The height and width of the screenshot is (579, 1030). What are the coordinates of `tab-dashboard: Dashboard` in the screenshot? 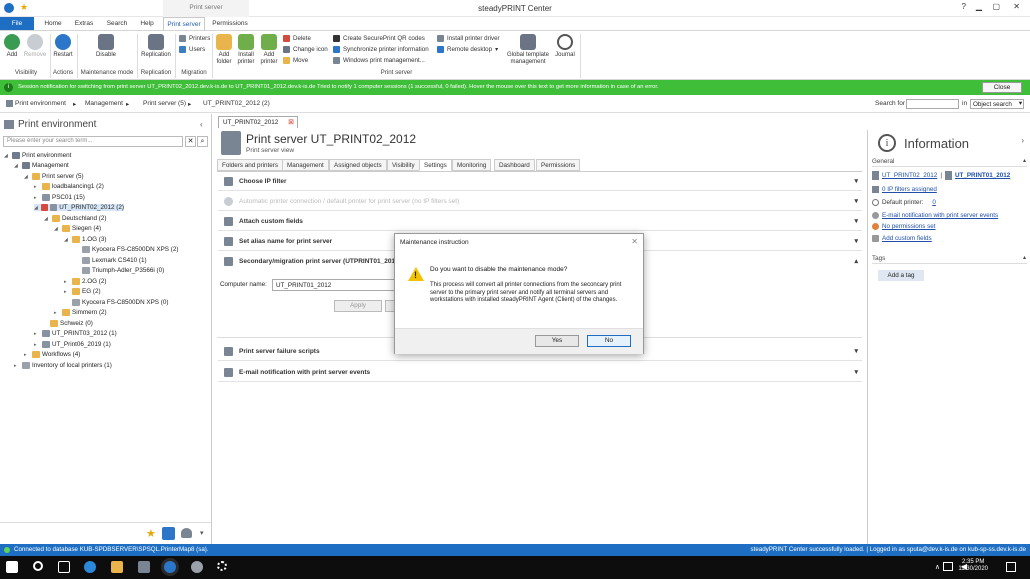 It's located at (514, 165).